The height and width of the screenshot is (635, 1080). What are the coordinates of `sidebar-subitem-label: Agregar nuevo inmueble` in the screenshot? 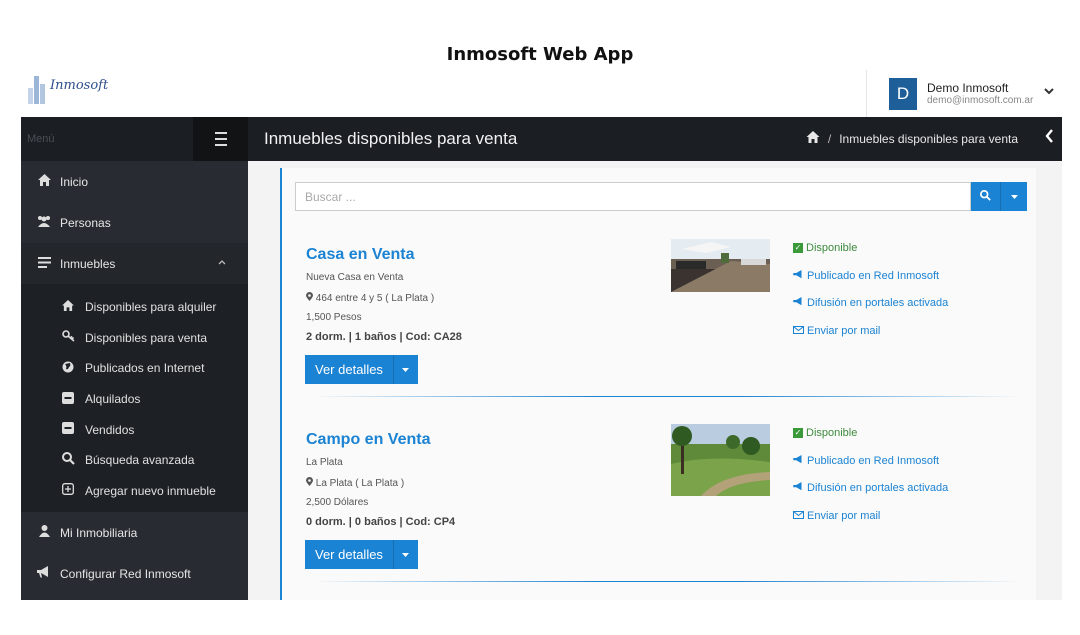 It's located at (150, 490).